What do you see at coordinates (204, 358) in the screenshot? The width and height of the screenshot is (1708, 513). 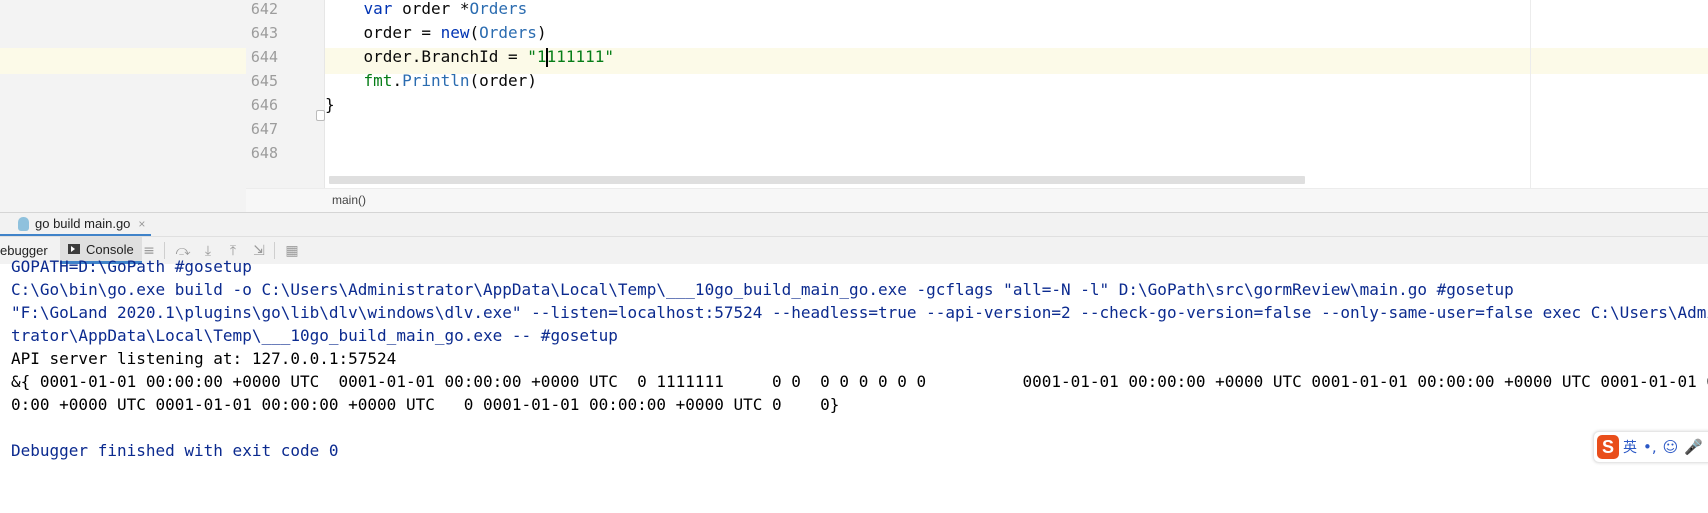 I see `console-line: API server listening at: 127.0.0.1:57524` at bounding box center [204, 358].